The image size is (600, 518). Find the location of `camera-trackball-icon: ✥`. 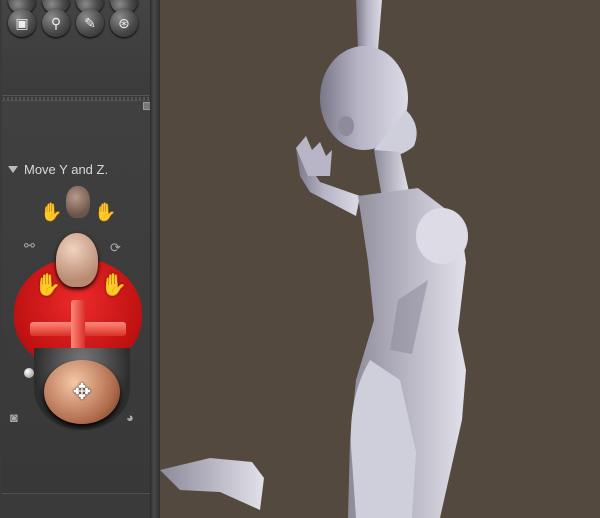

camera-trackball-icon: ✥ is located at coordinates (82, 392).